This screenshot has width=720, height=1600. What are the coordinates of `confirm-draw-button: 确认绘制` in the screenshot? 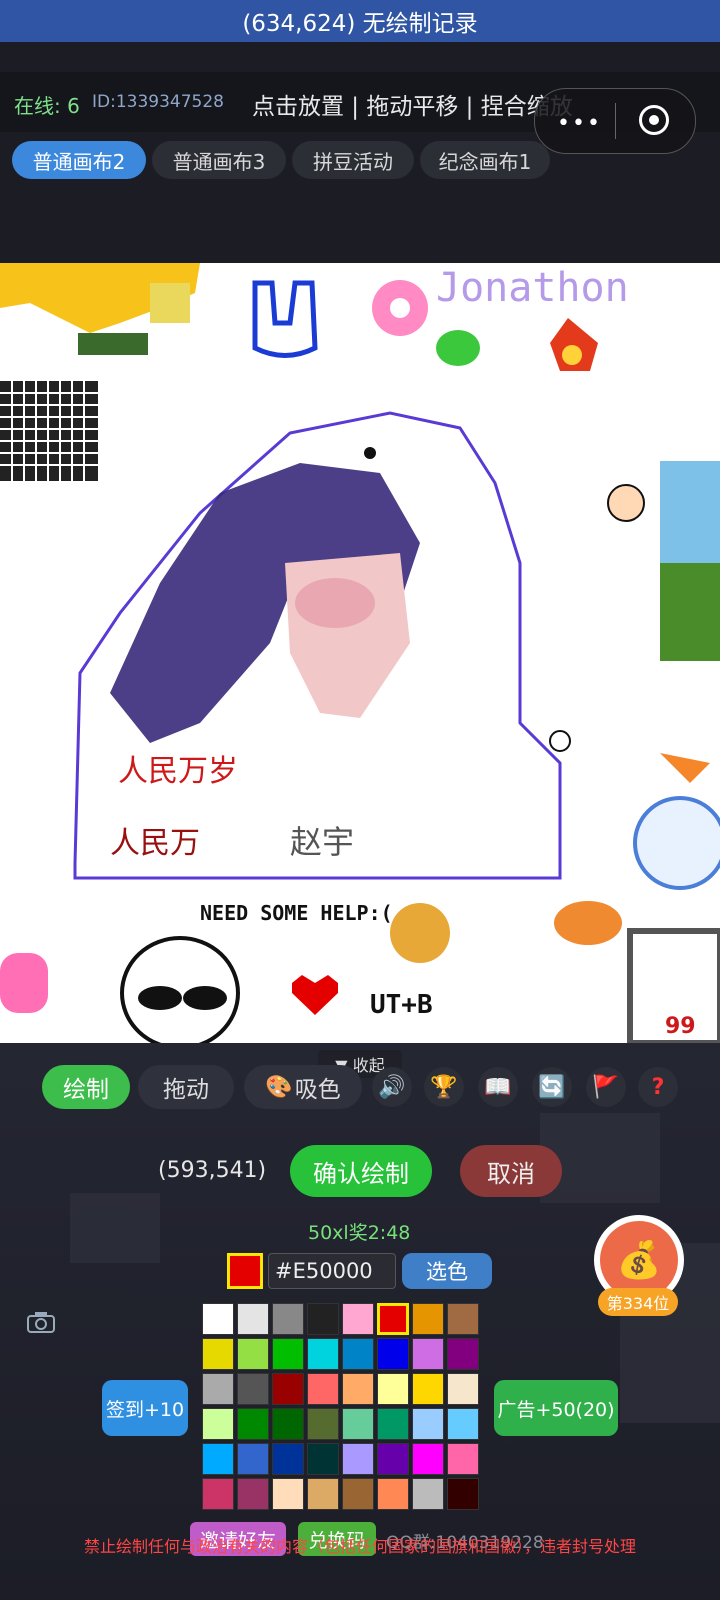 It's located at (361, 1171).